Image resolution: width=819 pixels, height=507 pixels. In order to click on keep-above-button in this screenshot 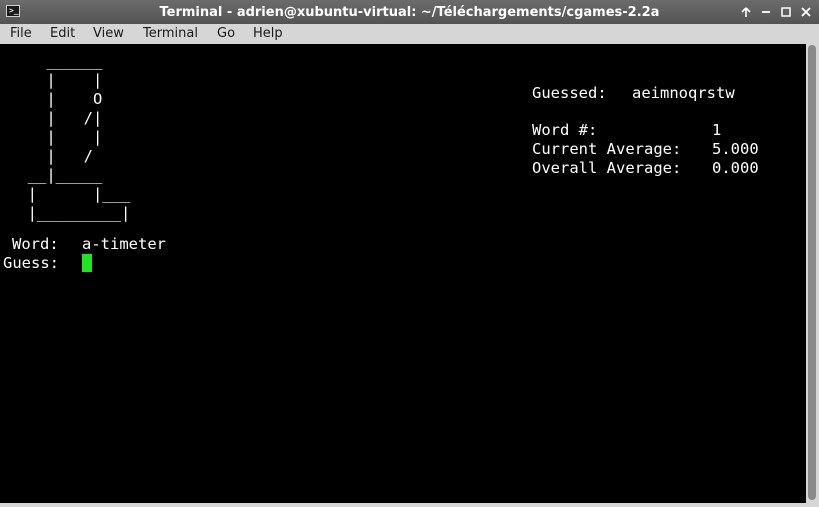, I will do `click(746, 11)`.